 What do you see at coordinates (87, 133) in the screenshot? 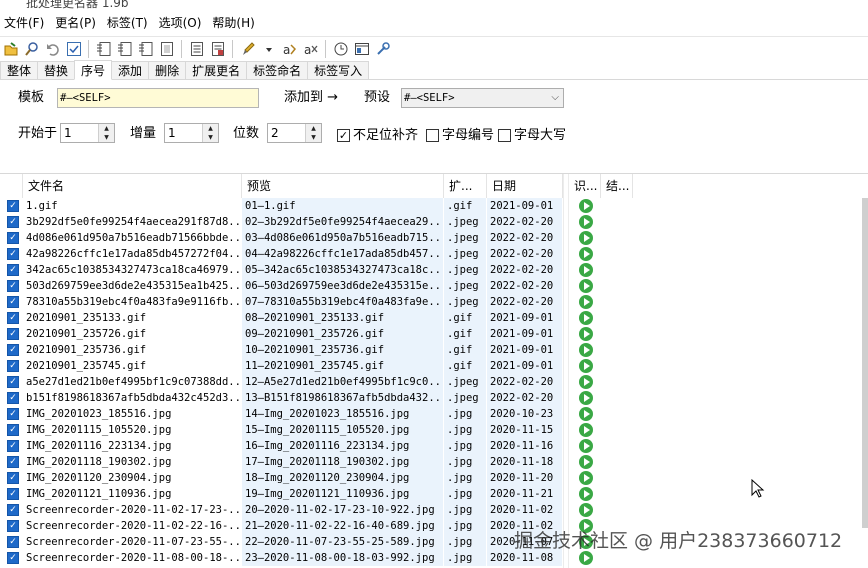
I see `start-stepper: 1 ▲ ▼` at bounding box center [87, 133].